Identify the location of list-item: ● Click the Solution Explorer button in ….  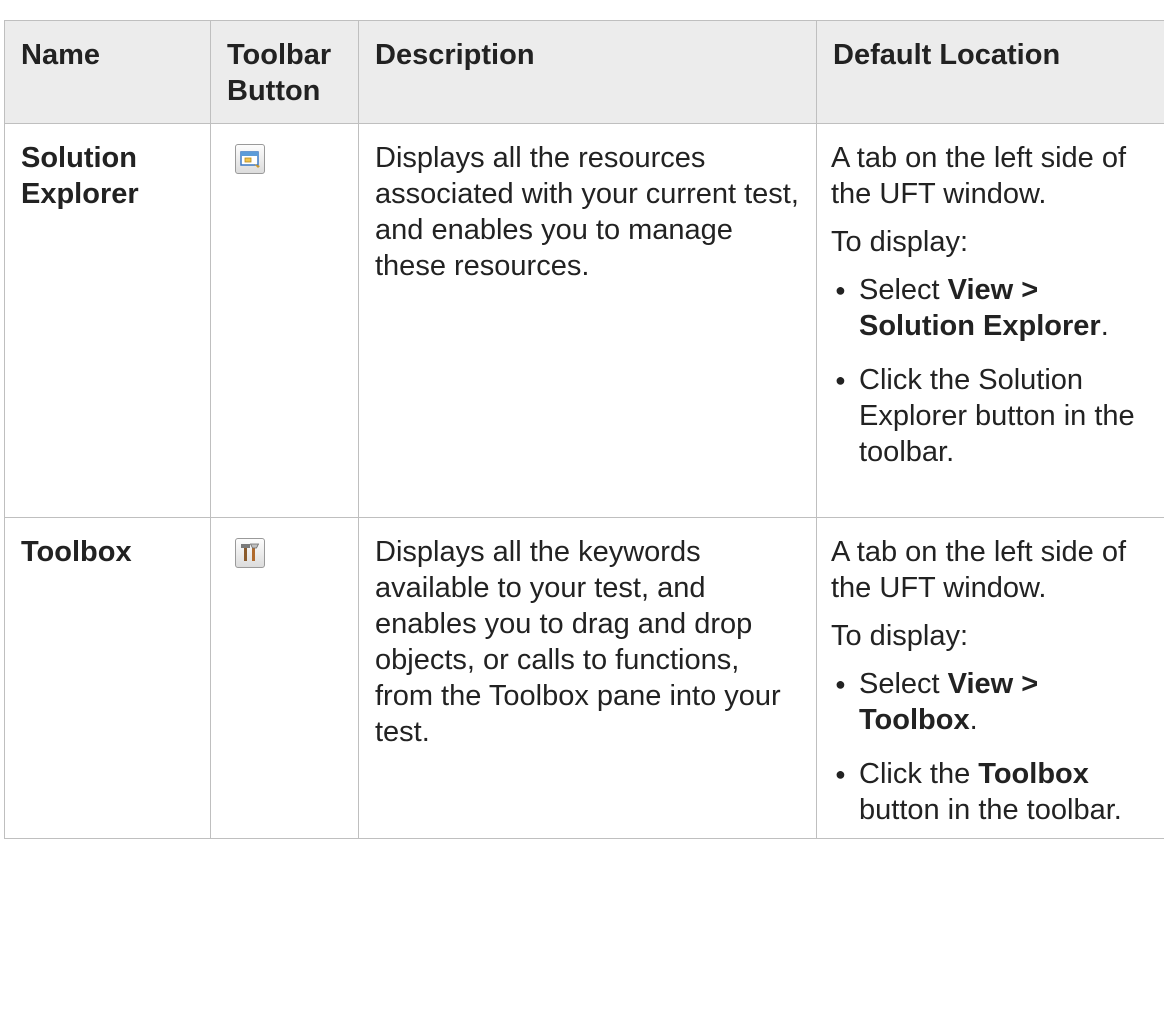
(992, 416).